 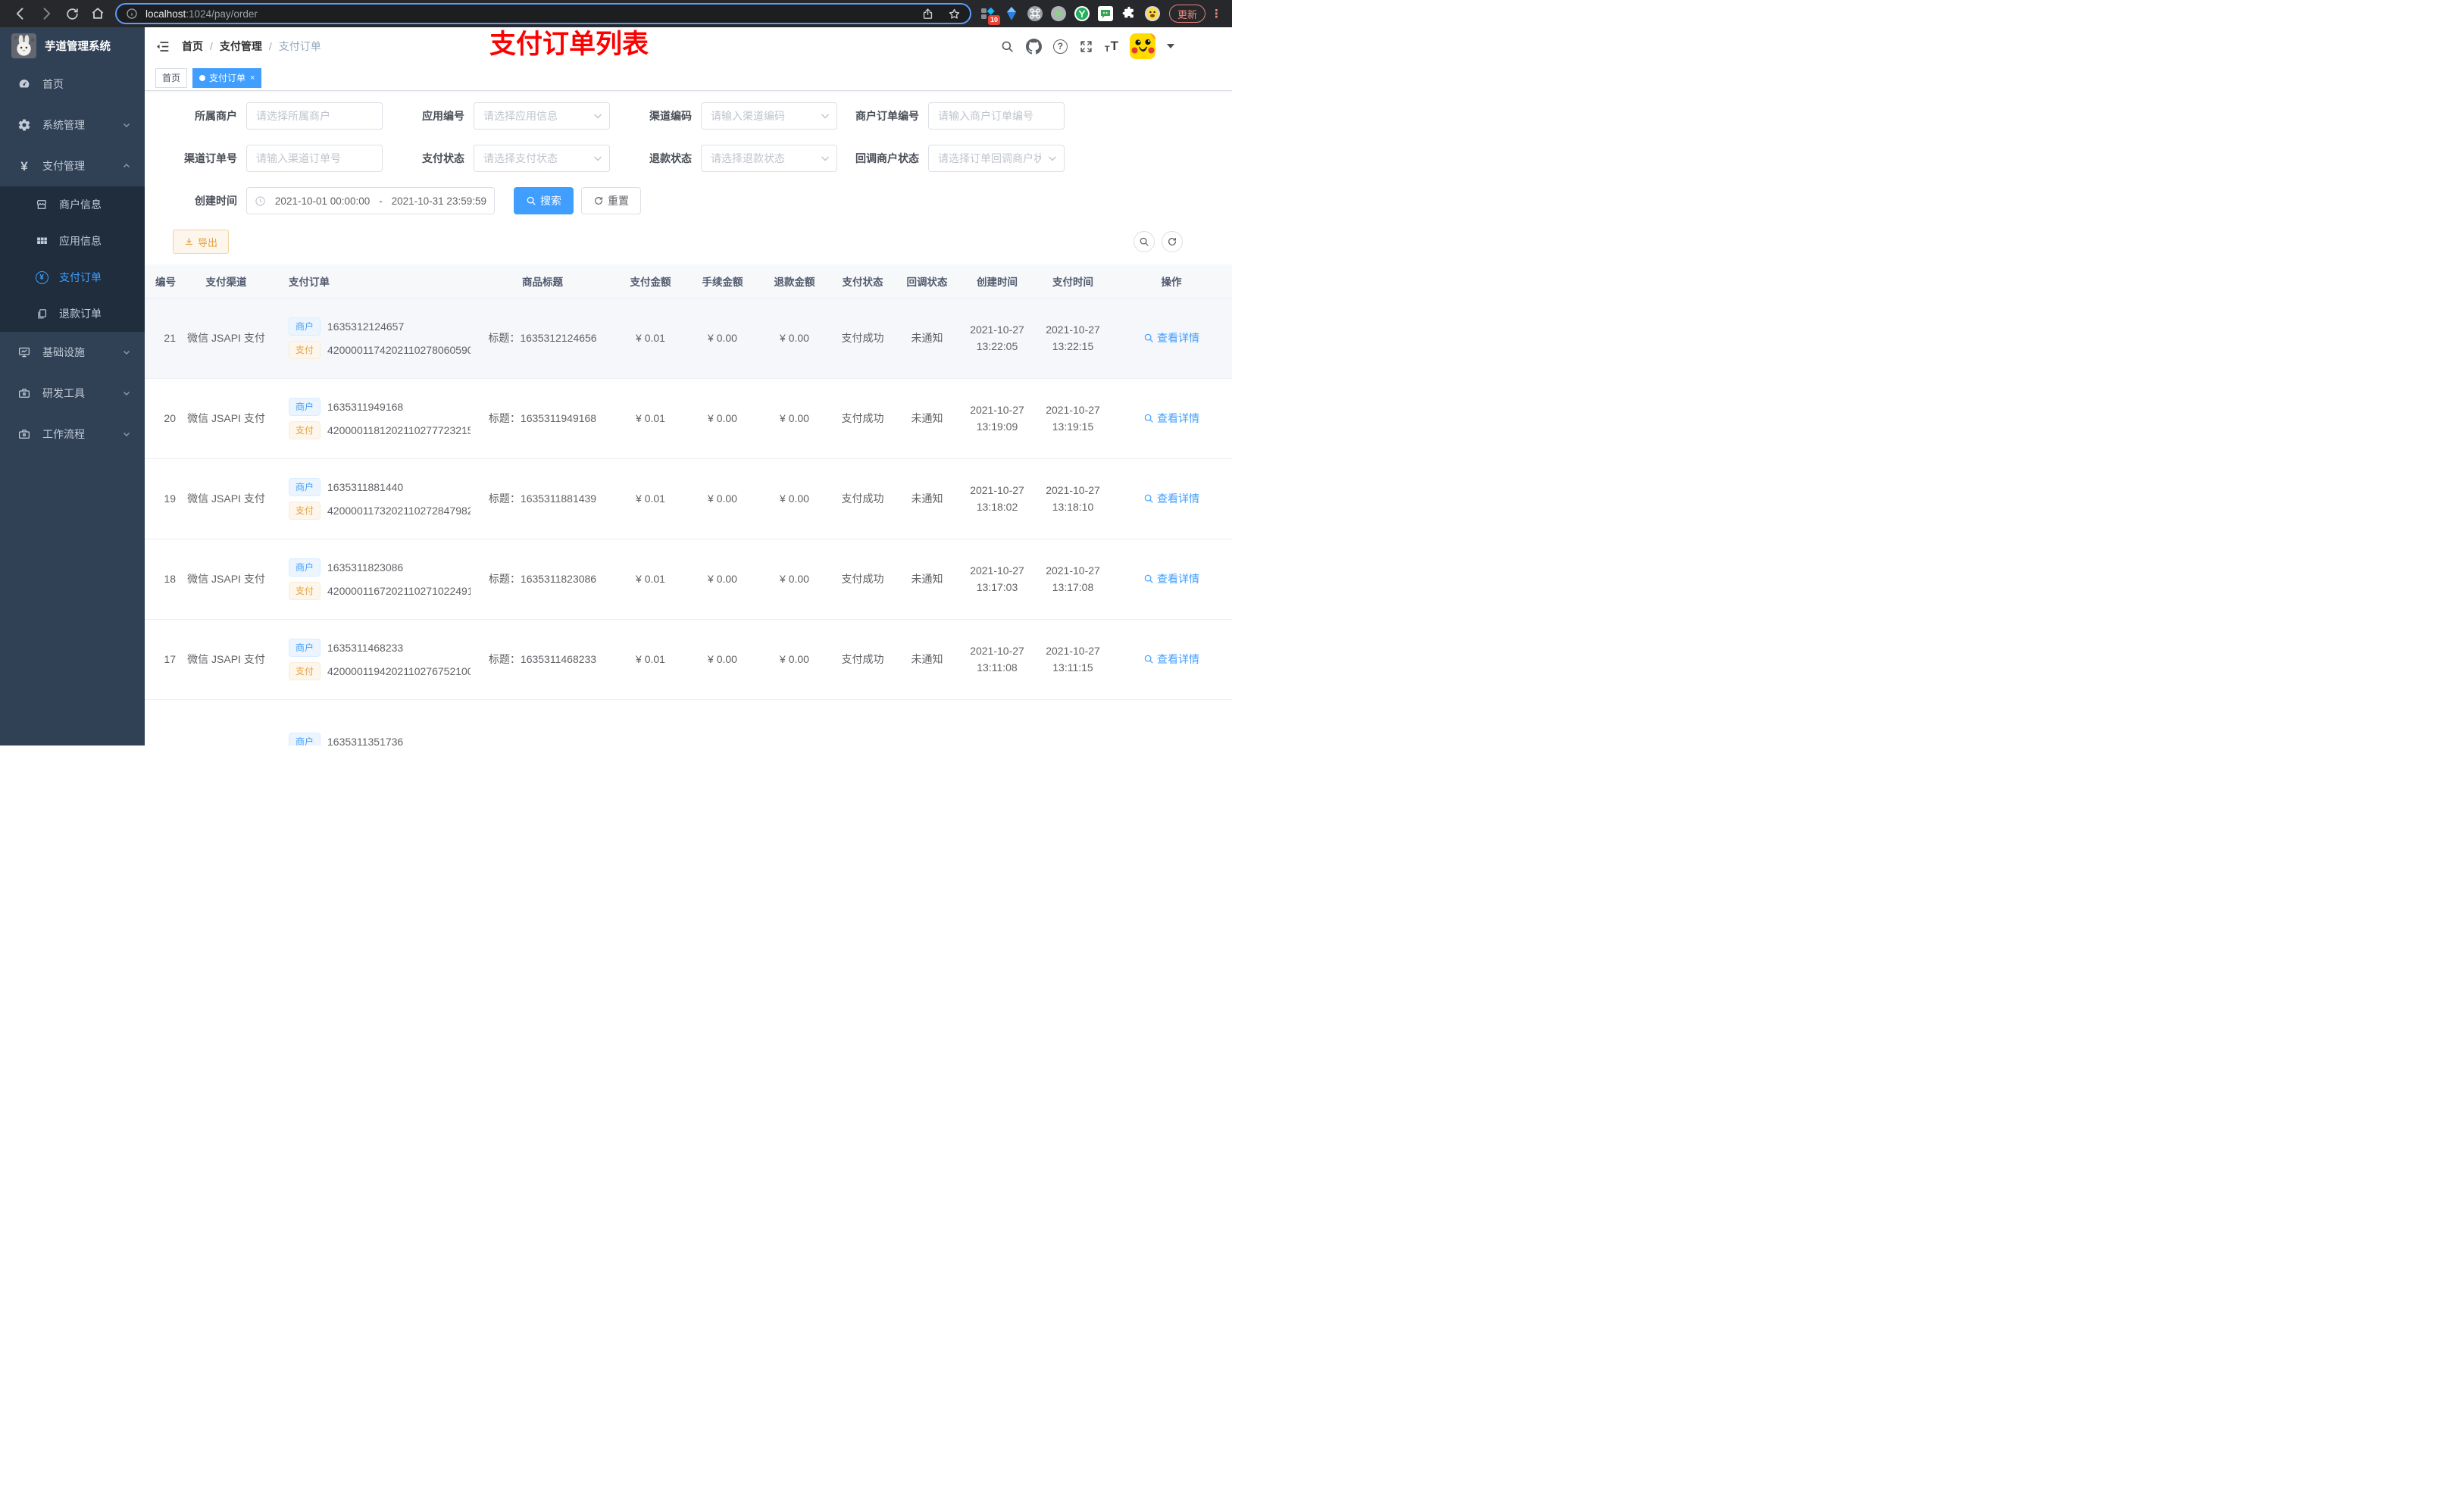 I want to click on refund-amount: ¥ 0.00, so click(x=794, y=579).